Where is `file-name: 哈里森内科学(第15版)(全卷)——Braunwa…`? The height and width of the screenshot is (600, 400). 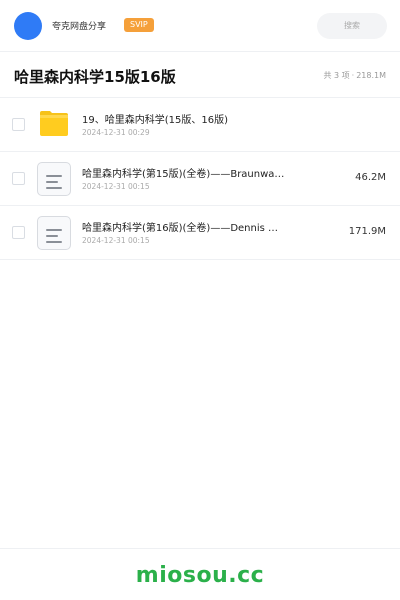
file-name: 哈里森内科学(第15版)(全卷)——Braunwa… is located at coordinates (197, 172).